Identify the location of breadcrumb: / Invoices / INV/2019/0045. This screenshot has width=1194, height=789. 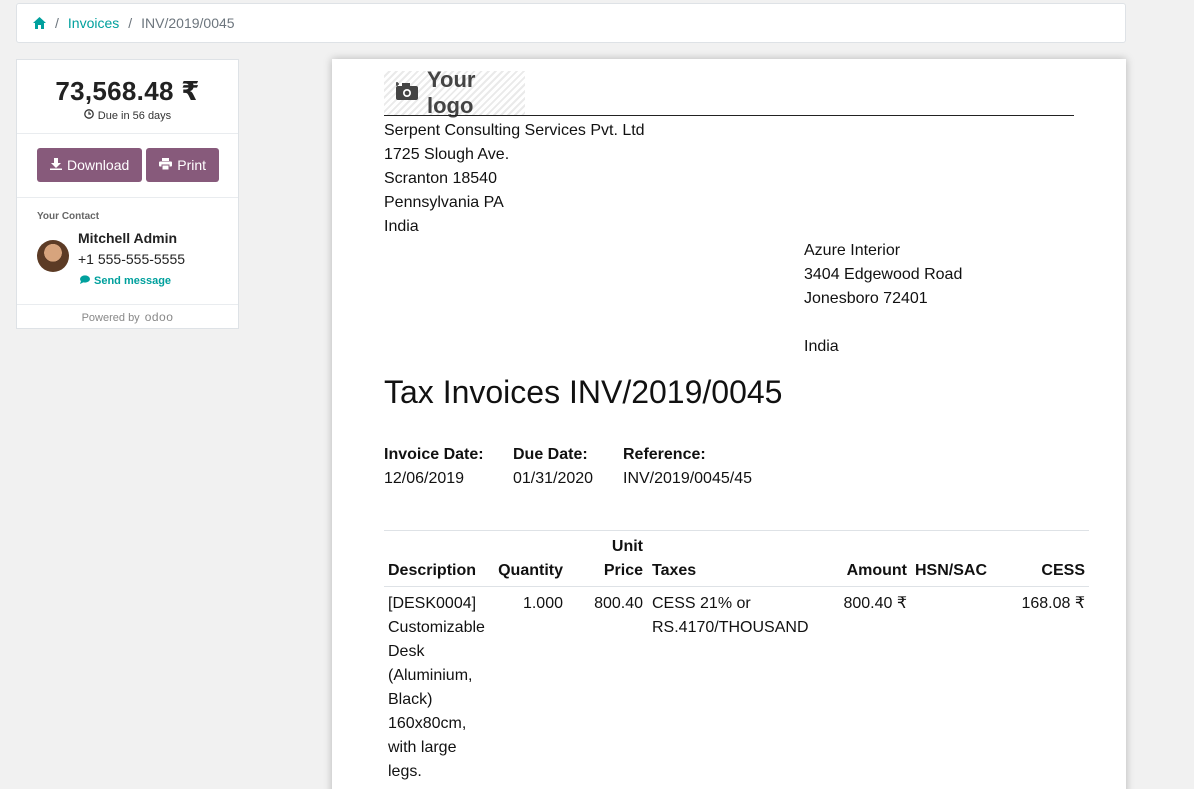
(571, 23).